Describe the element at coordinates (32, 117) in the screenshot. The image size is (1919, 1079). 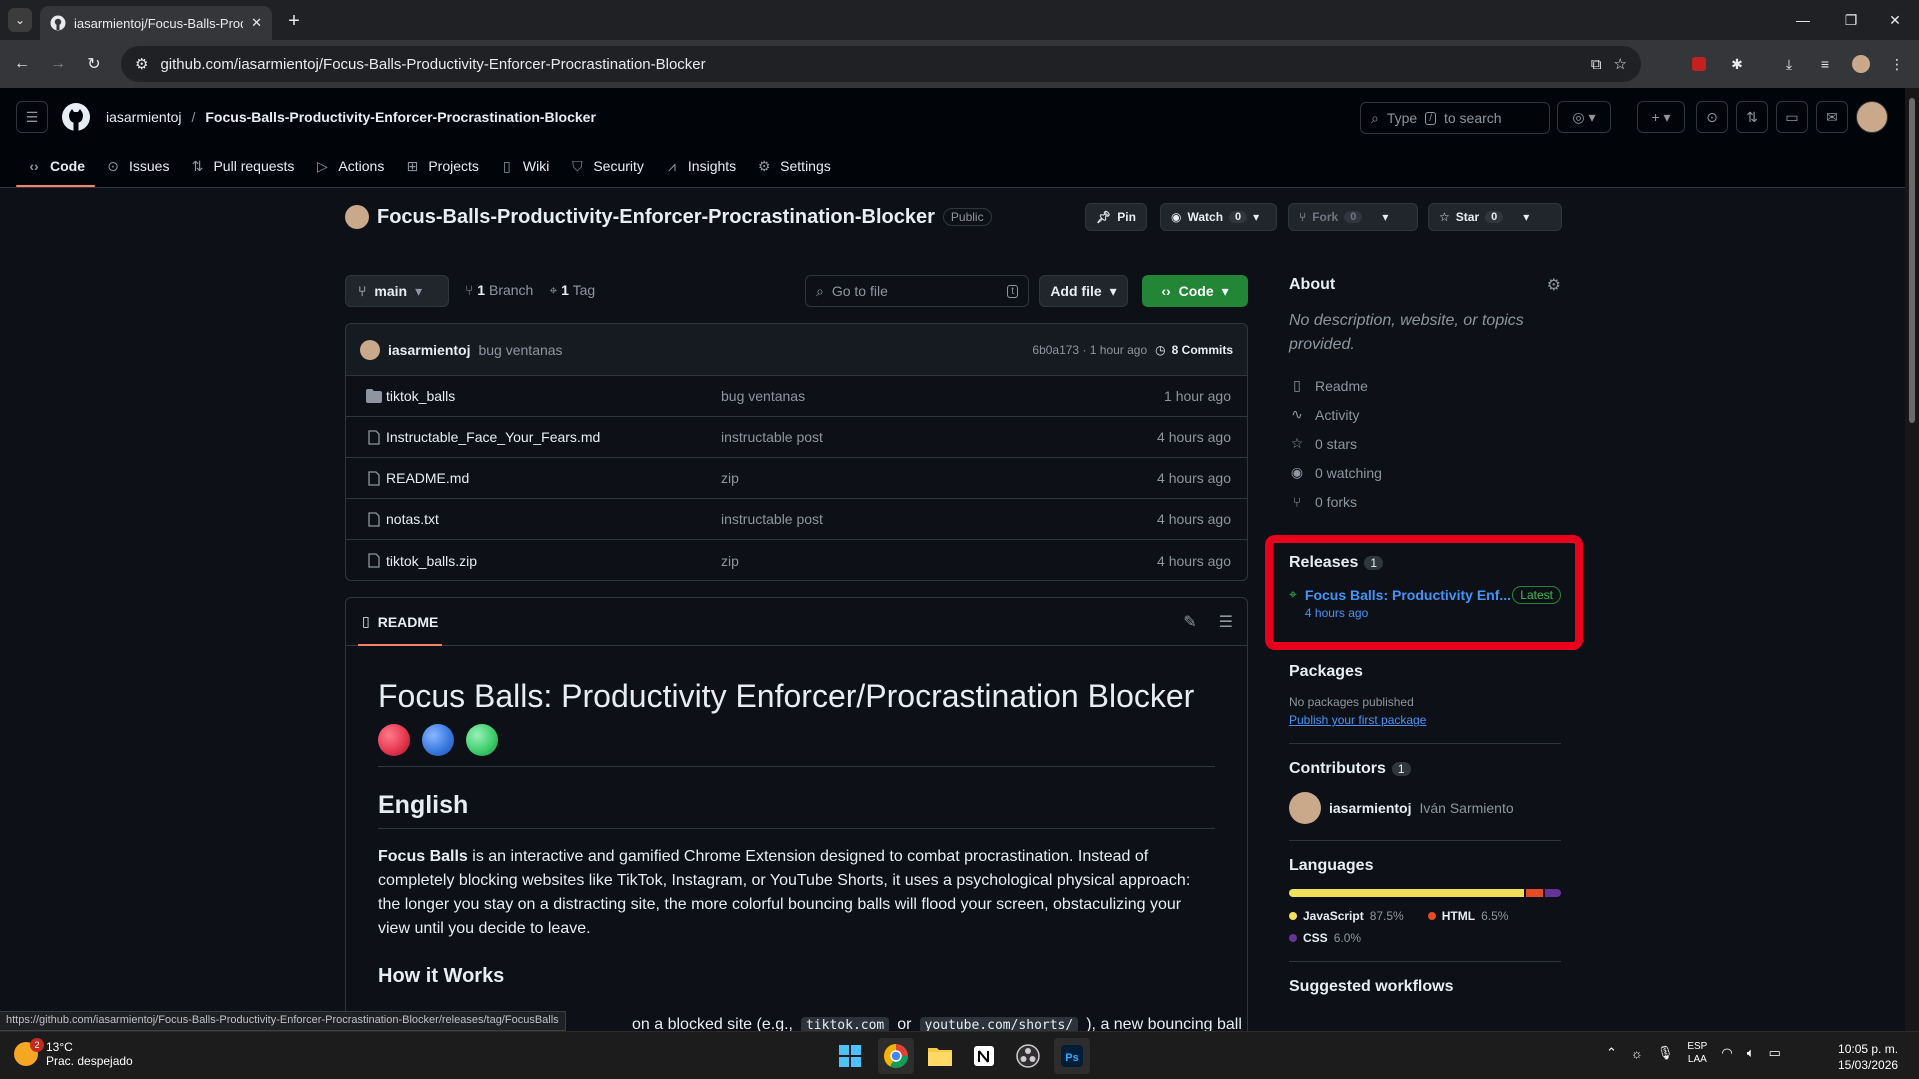
I see `hamburger-menu-icon: ☰` at that location.